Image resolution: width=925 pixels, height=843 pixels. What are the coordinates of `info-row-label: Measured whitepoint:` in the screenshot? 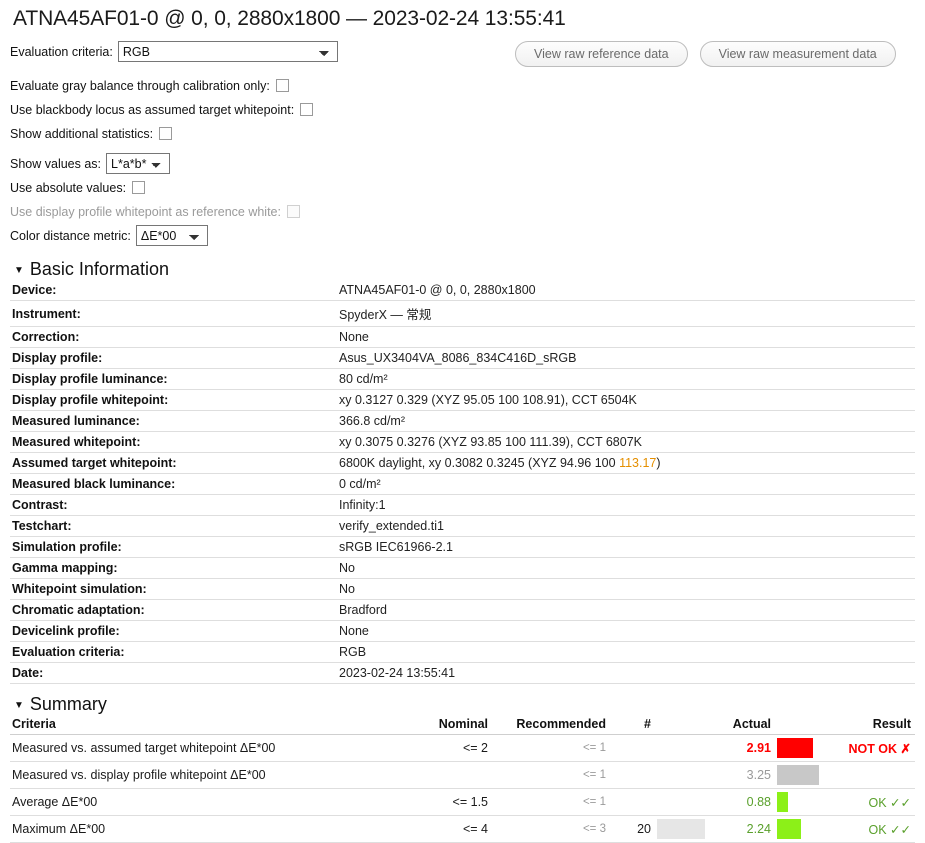 It's located at (173, 442).